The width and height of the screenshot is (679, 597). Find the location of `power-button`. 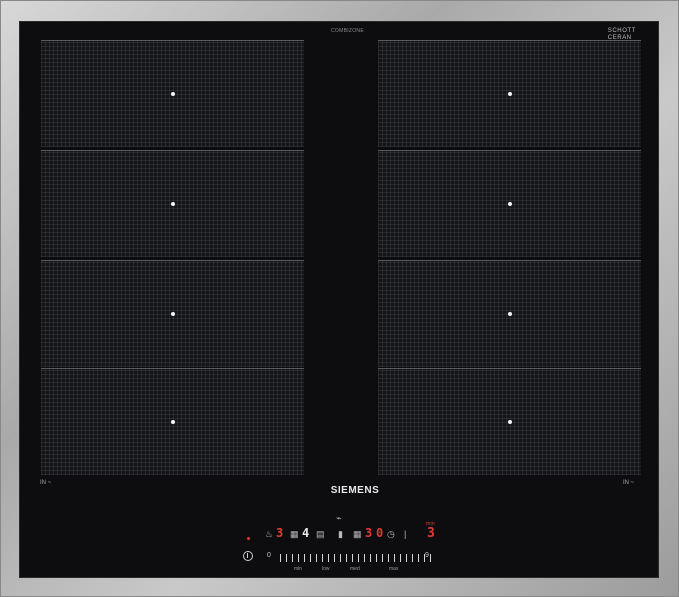

power-button is located at coordinates (248, 556).